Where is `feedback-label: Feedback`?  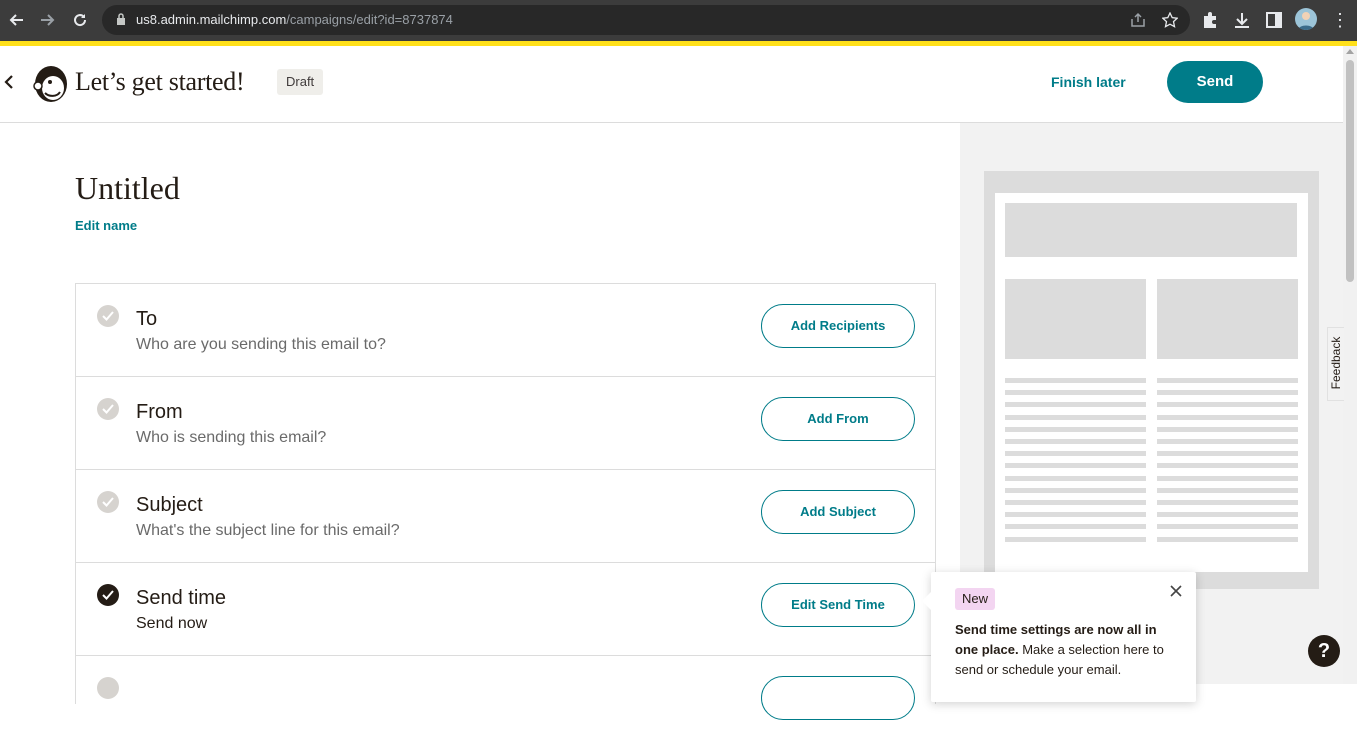 feedback-label: Feedback is located at coordinates (1336, 363).